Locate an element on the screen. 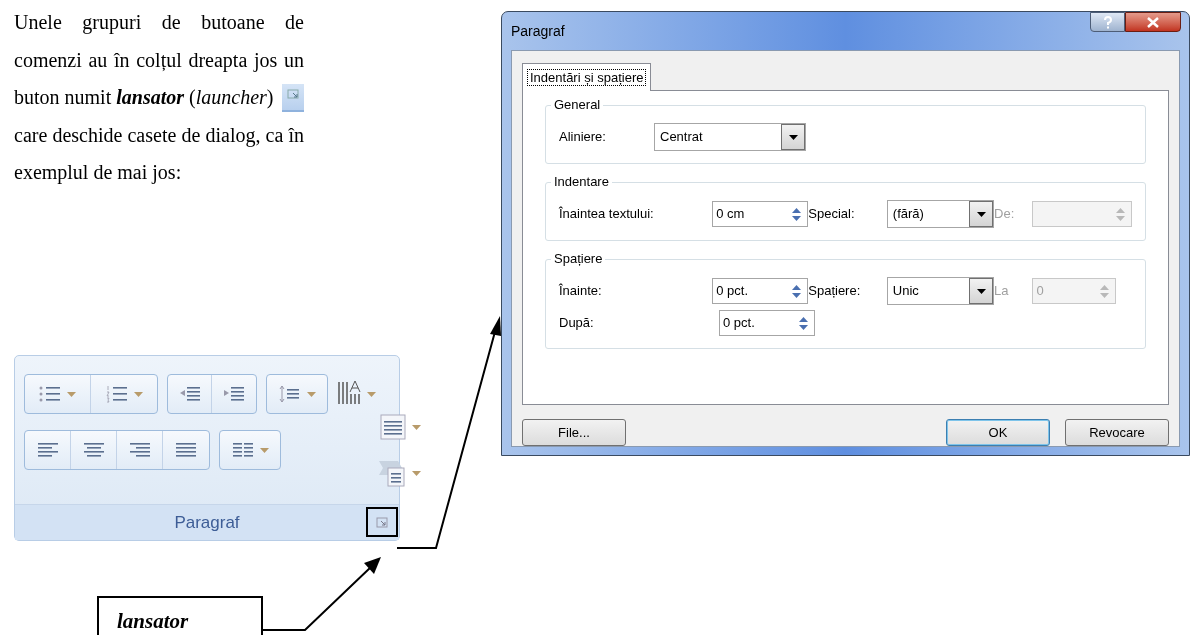 Image resolution: width=1196 pixels, height=635 pixels. line-spacing-button is located at coordinates (297, 394).